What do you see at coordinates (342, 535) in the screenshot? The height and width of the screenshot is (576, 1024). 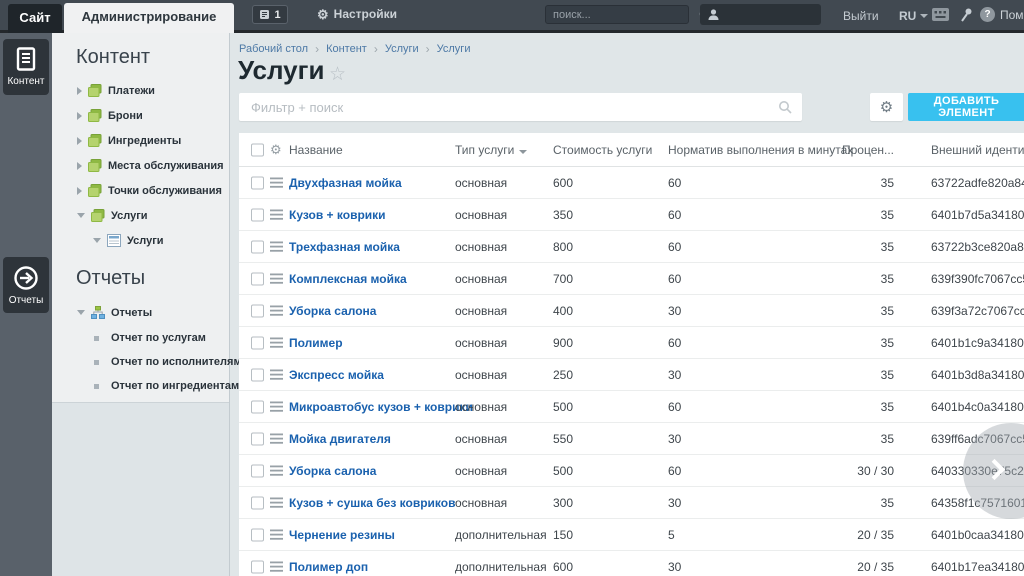 I see `row-name-link: Чернение резины` at bounding box center [342, 535].